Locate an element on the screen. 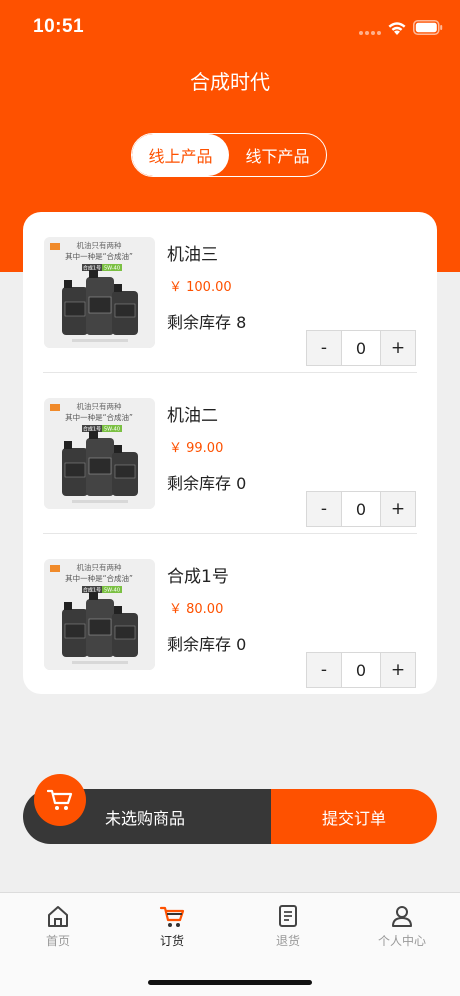  segment-control: 线上产品 线下产品 is located at coordinates (229, 155).